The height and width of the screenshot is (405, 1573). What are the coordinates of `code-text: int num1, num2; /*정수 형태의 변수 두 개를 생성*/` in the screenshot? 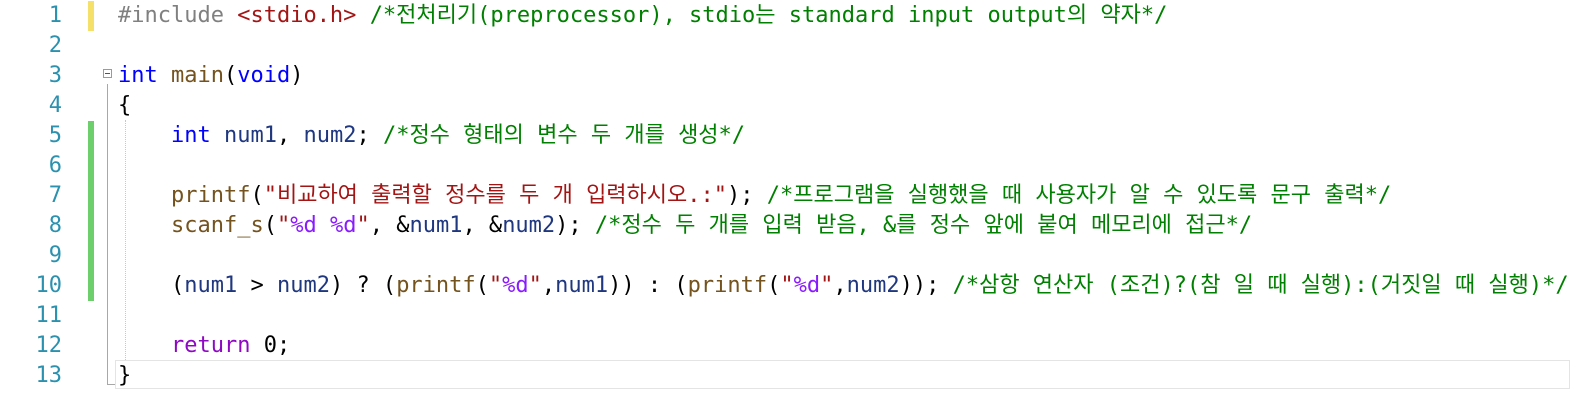 It's located at (431, 136).